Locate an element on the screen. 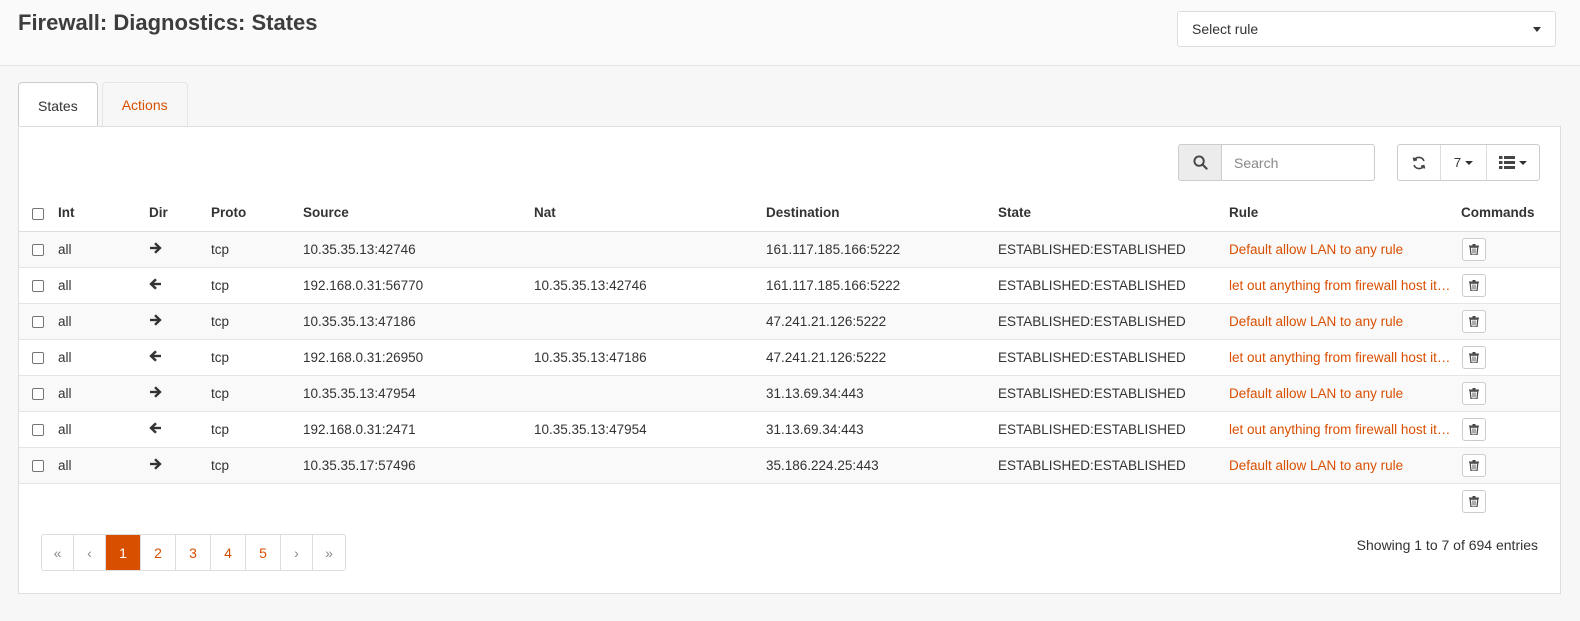  select-all-checkbox is located at coordinates (38, 213).